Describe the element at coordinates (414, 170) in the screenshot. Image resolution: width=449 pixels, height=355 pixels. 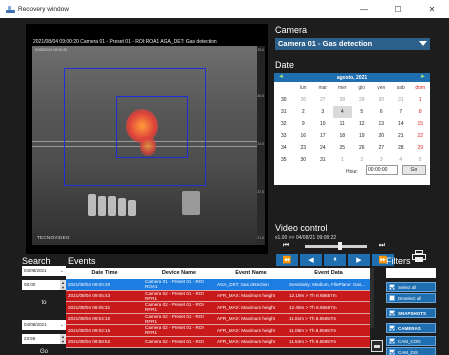
I see `date-go-button: Go` at that location.